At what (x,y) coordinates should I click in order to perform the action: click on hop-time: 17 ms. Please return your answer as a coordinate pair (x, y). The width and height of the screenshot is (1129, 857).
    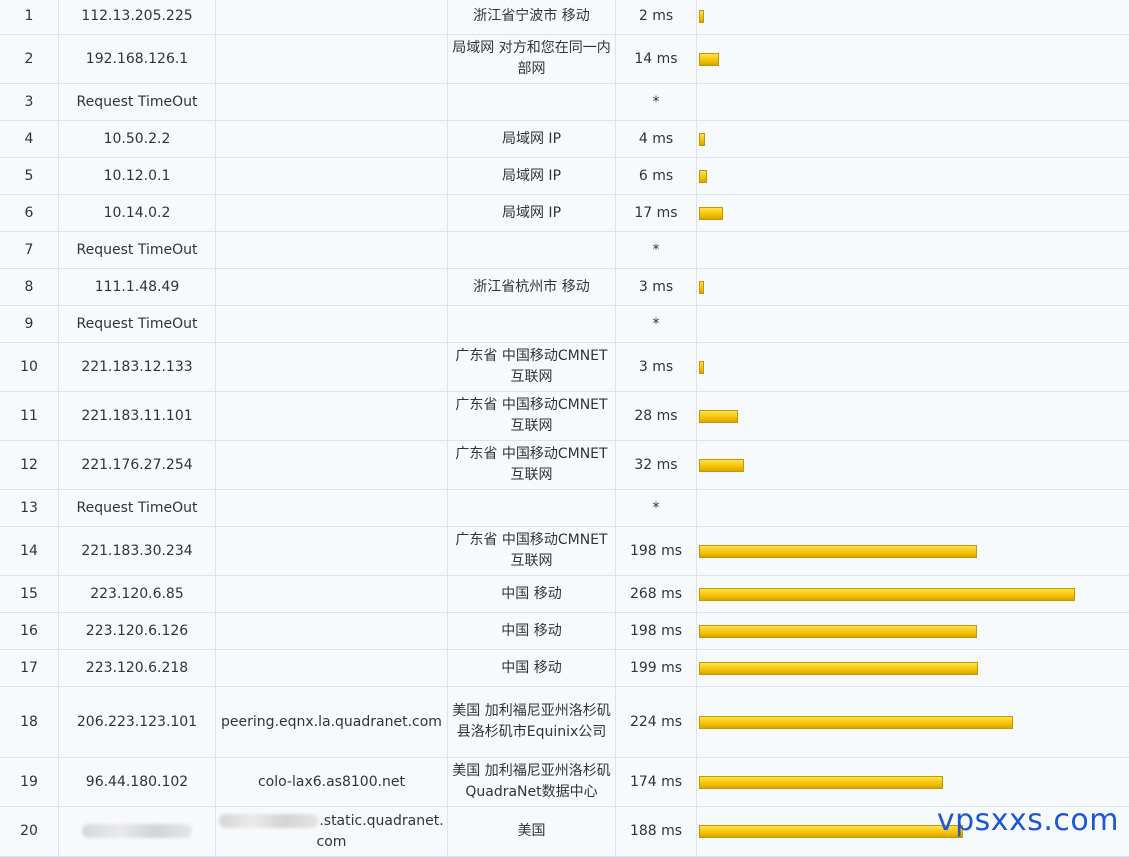
    Looking at the image, I should click on (656, 213).